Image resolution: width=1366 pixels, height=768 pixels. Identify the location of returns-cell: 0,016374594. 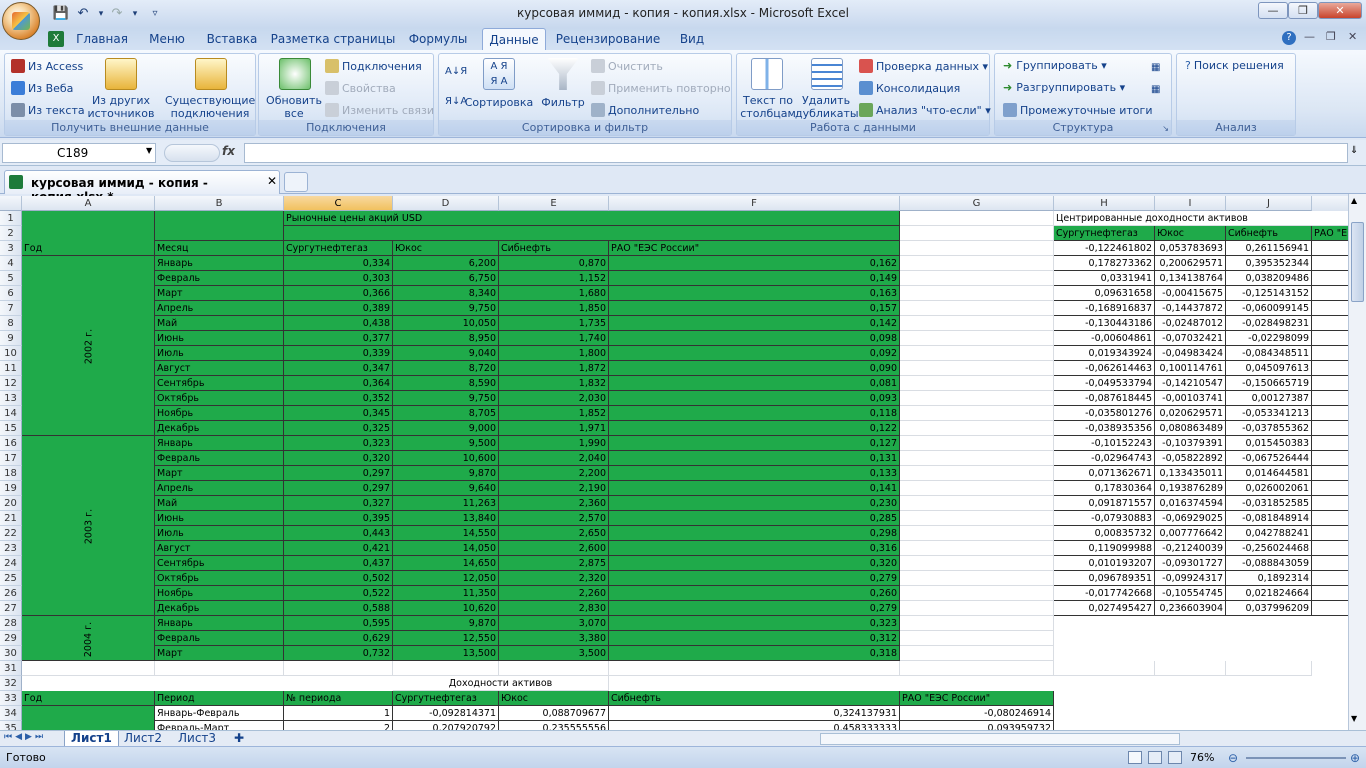
(1190, 503).